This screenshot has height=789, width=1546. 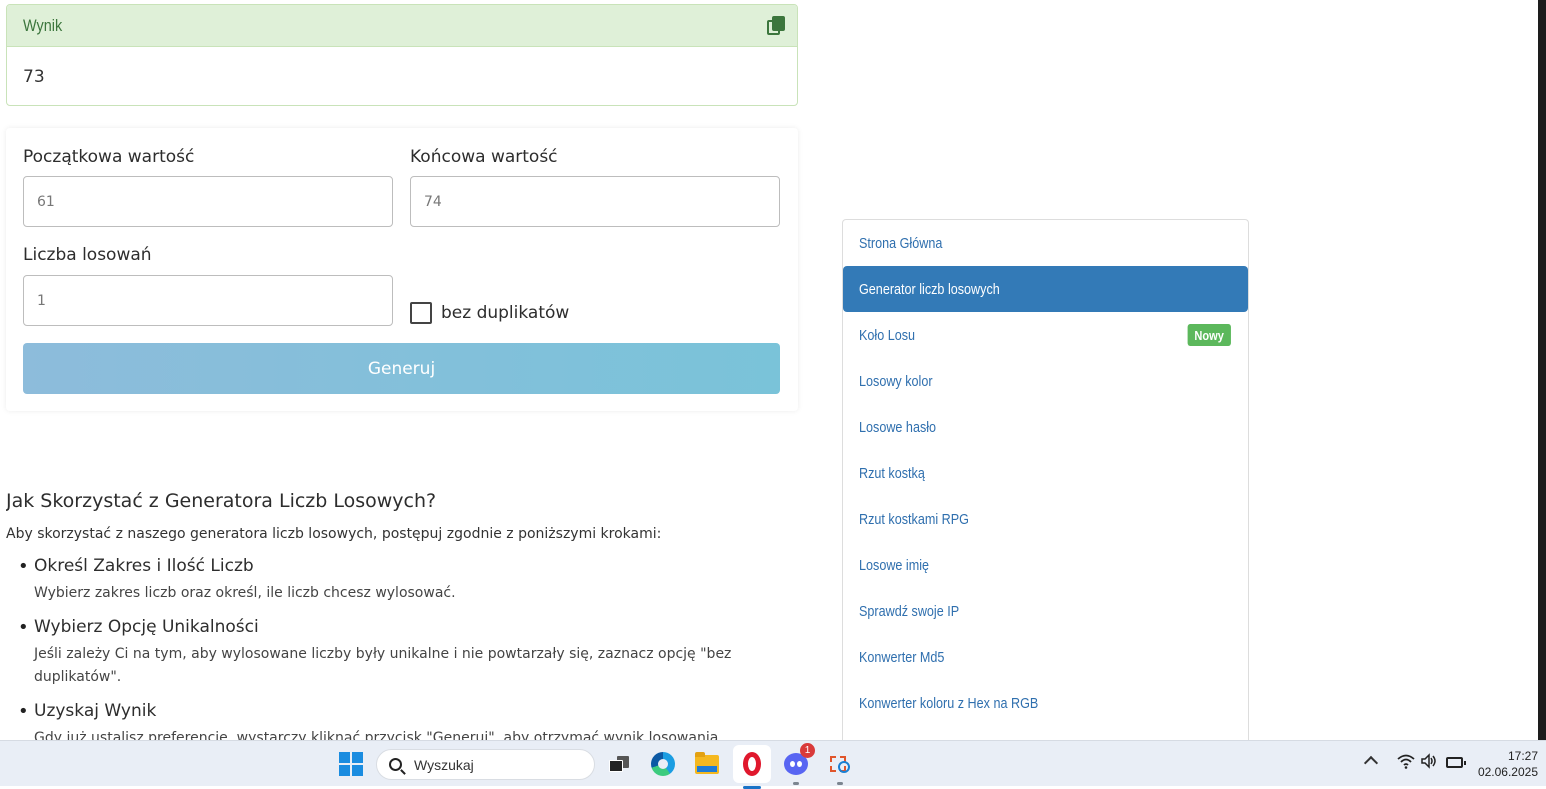 What do you see at coordinates (401, 368) in the screenshot?
I see `generate-button: Generuj` at bounding box center [401, 368].